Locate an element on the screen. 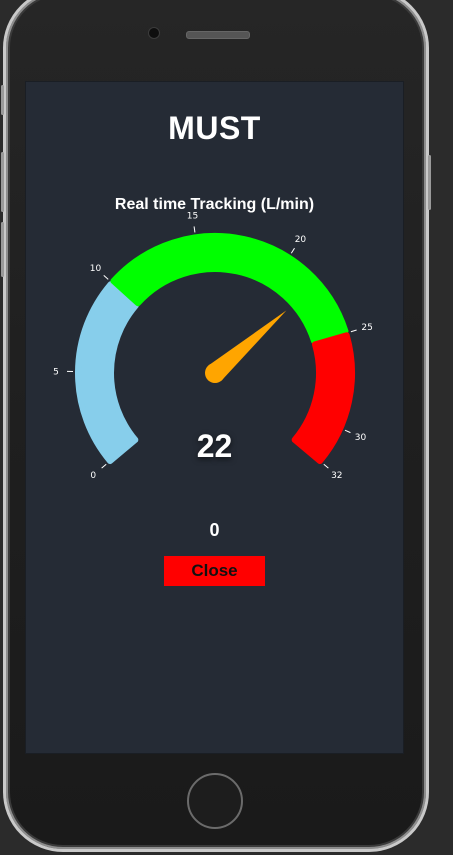 This screenshot has height=855, width=453. close-button: Close is located at coordinates (214, 571).